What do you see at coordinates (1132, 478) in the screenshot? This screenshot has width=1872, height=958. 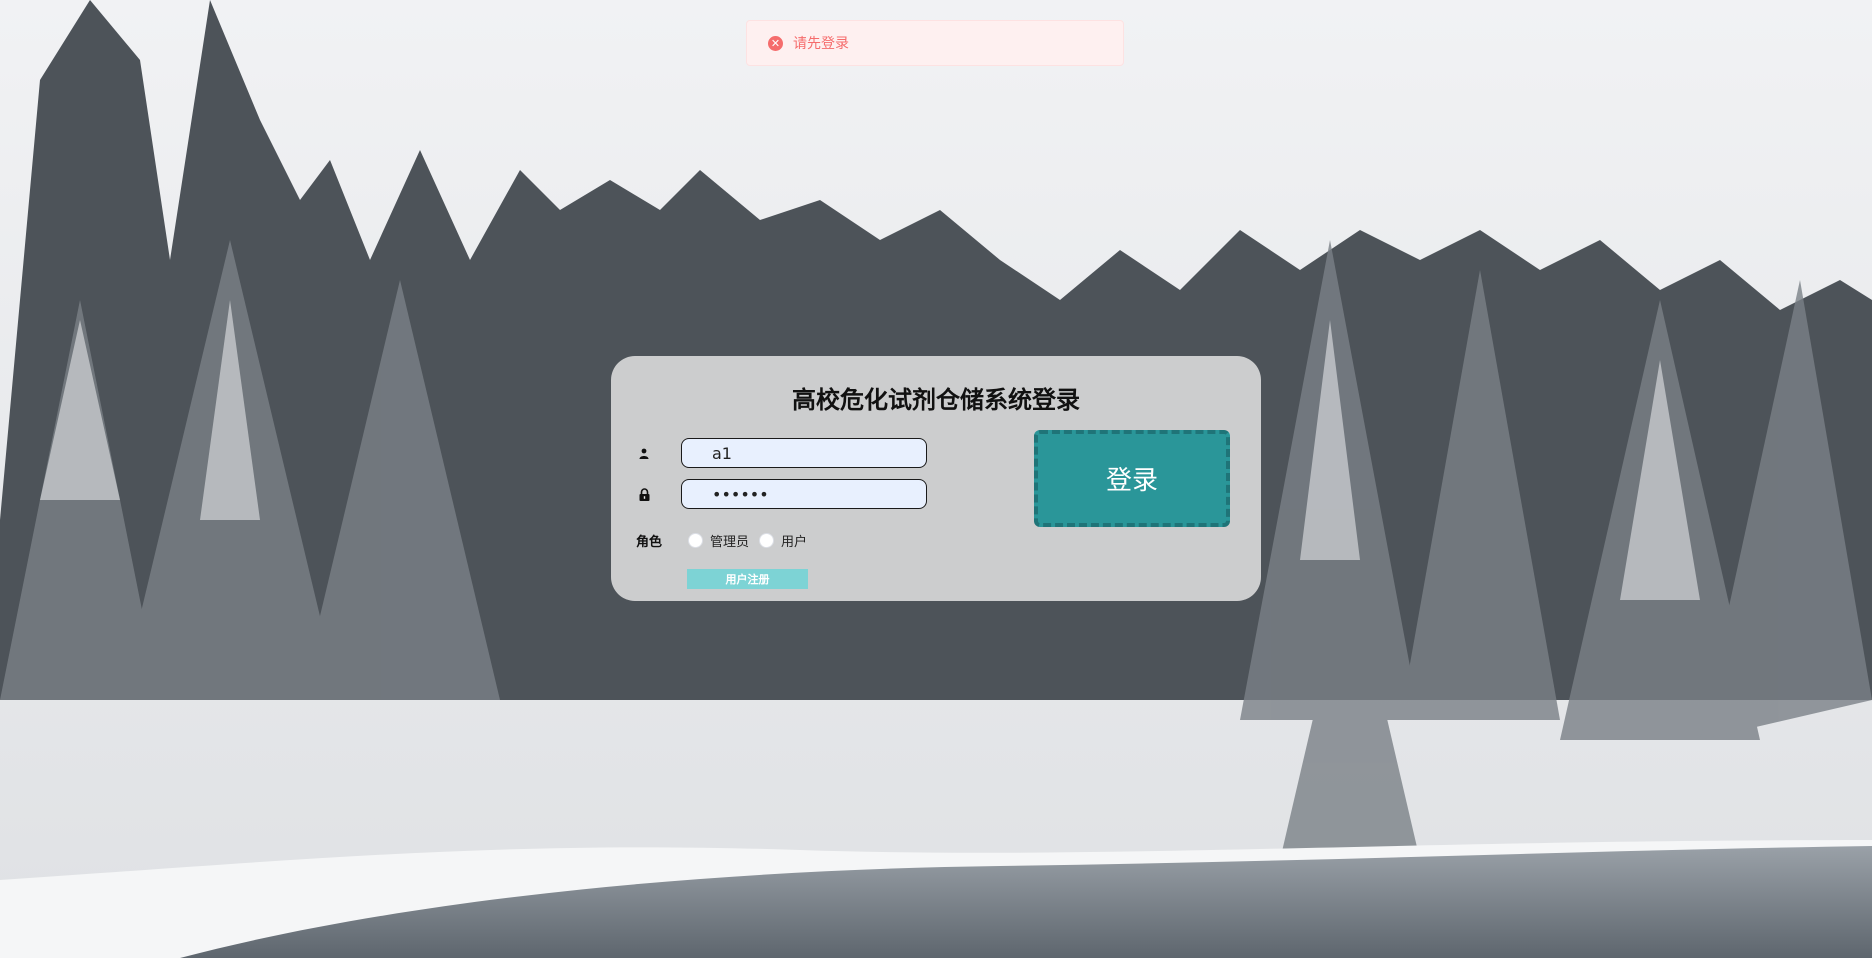 I see `login-button: 登录` at bounding box center [1132, 478].